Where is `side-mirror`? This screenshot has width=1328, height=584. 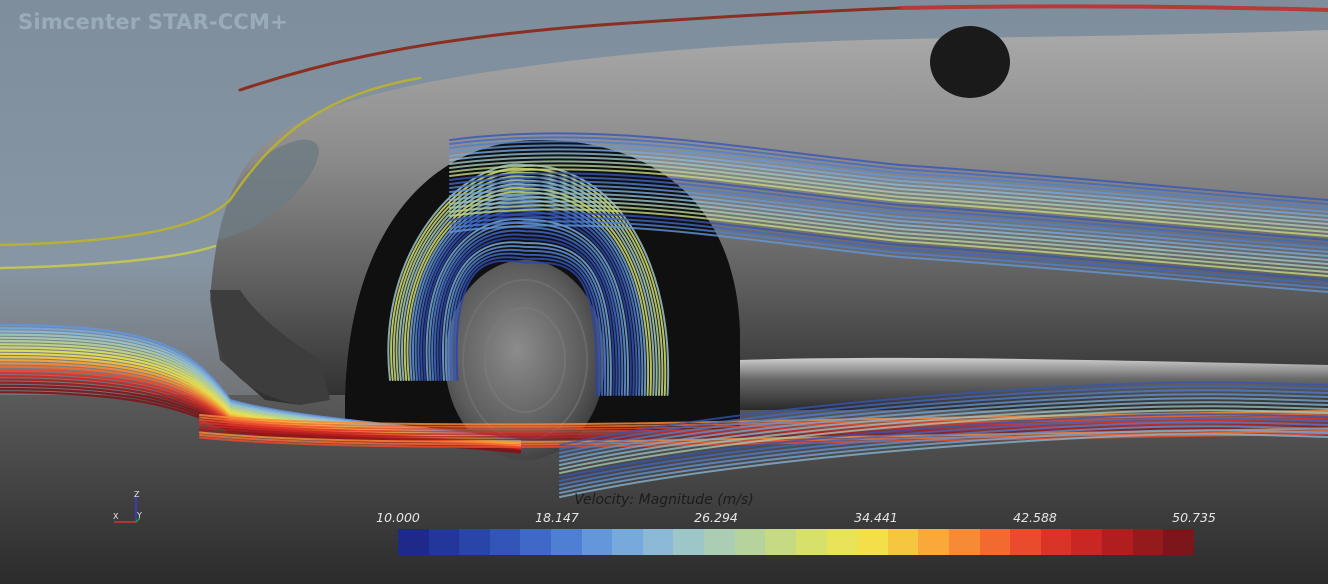
side-mirror is located at coordinates (970, 62).